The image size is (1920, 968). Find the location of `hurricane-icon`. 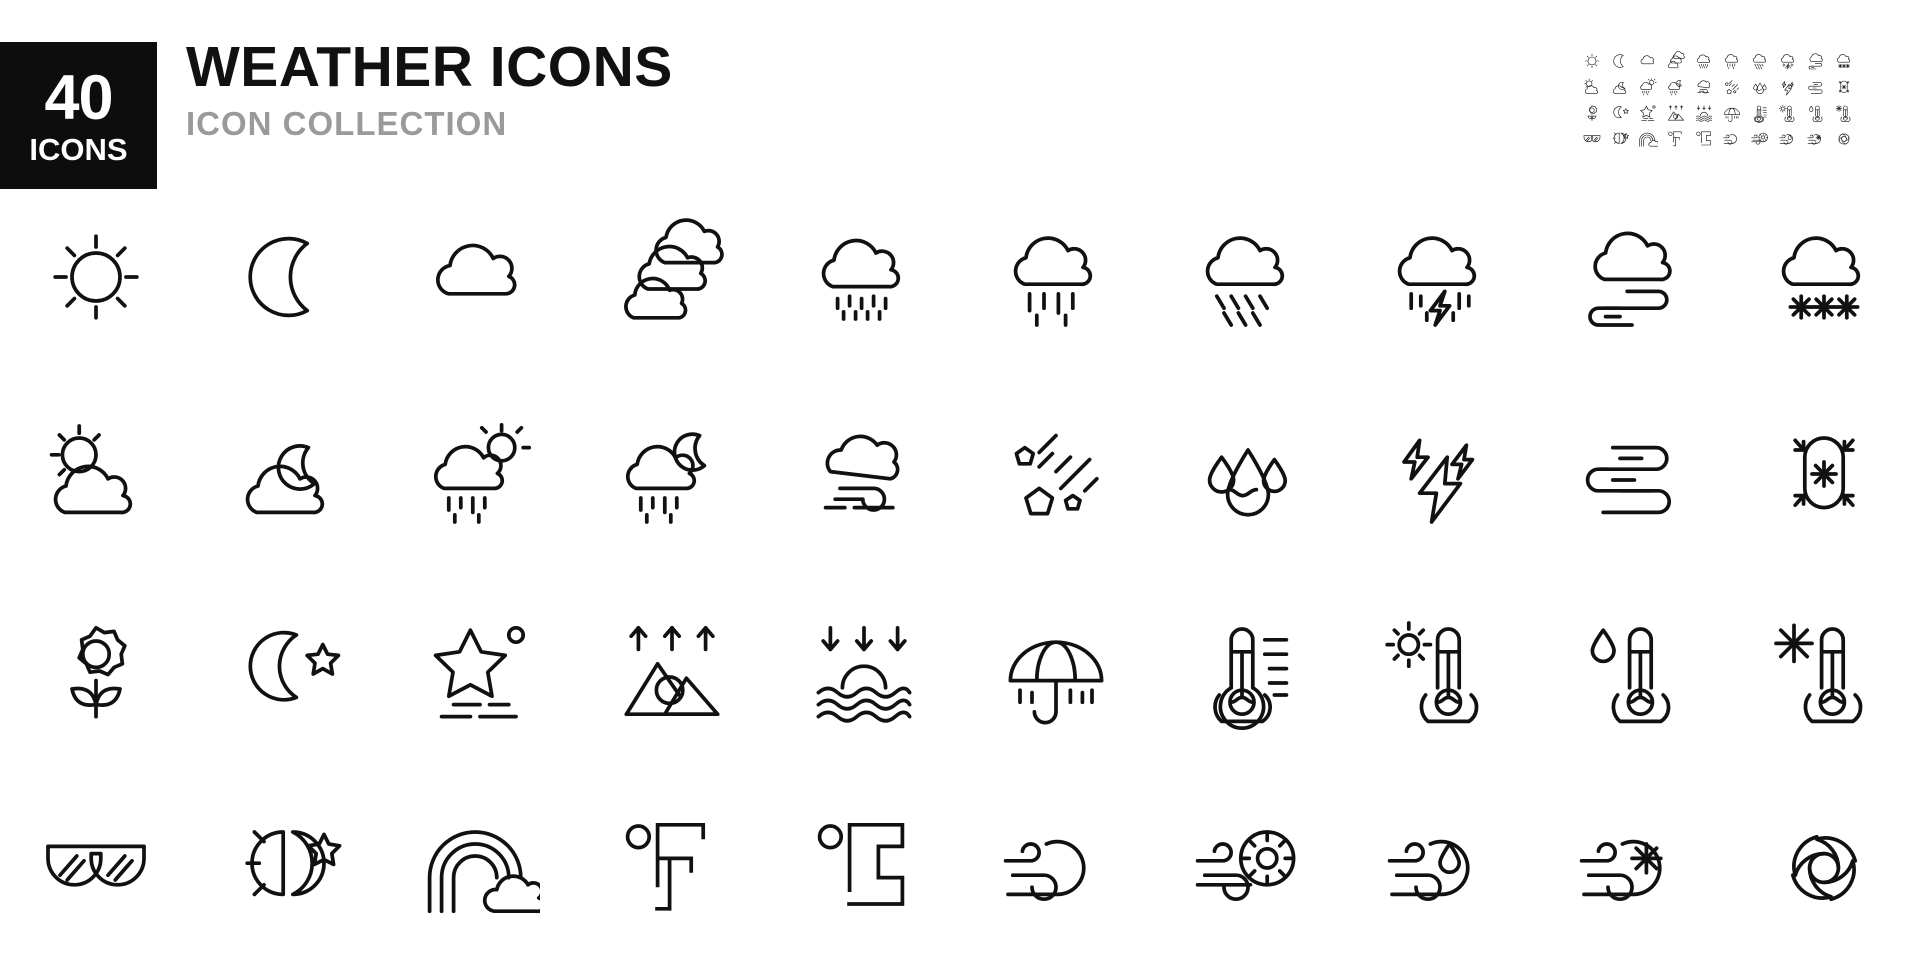

hurricane-icon is located at coordinates (1824, 868).